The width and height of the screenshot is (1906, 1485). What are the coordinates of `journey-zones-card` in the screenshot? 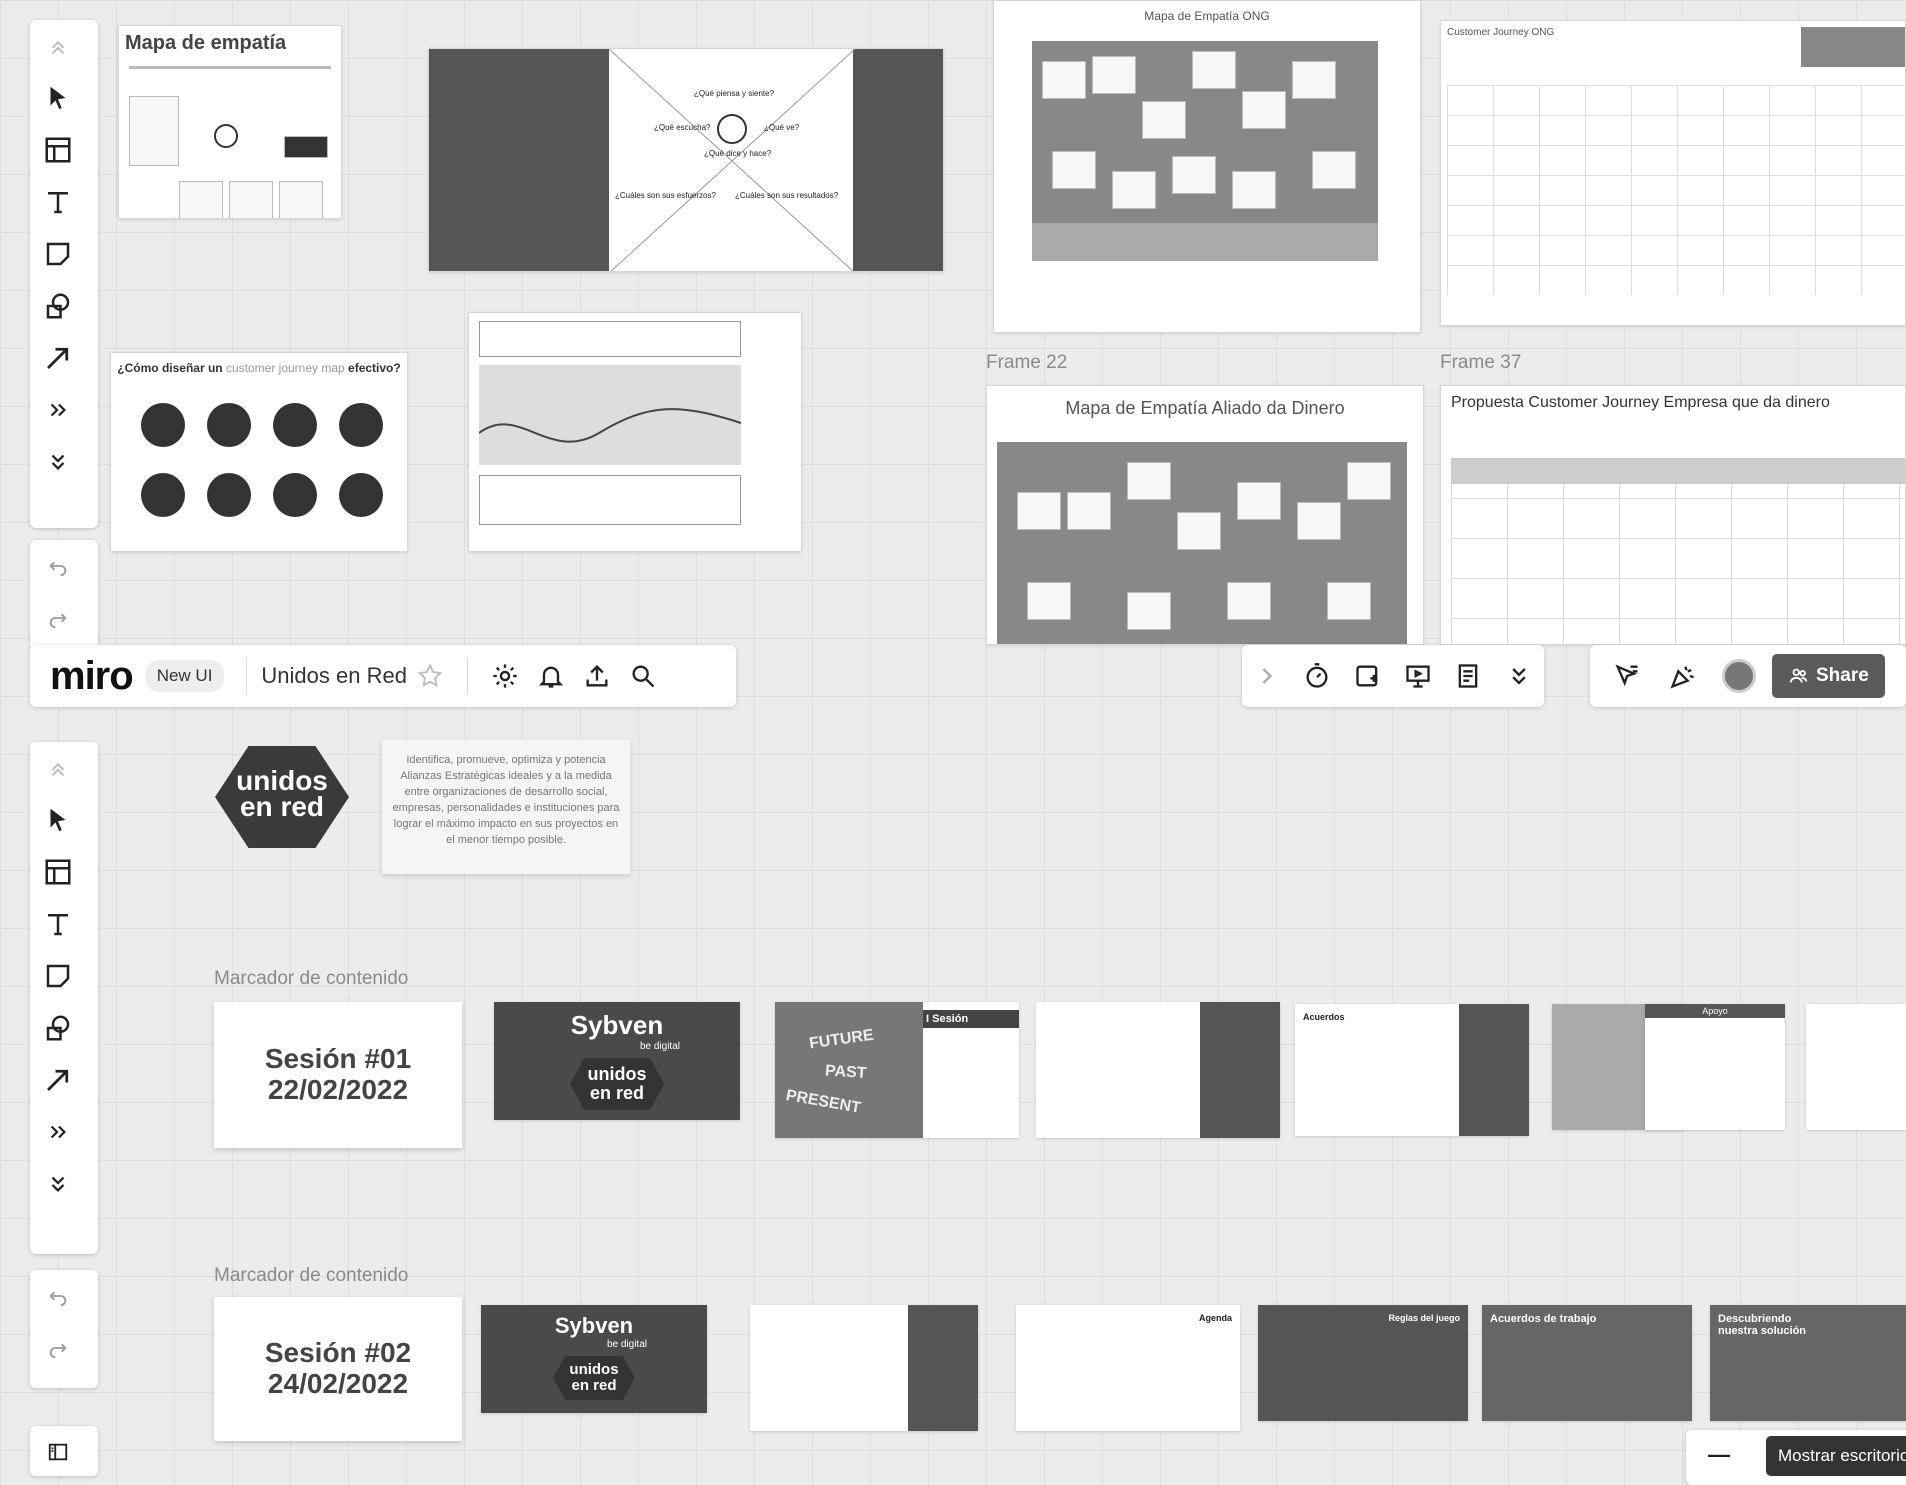 It's located at (635, 432).